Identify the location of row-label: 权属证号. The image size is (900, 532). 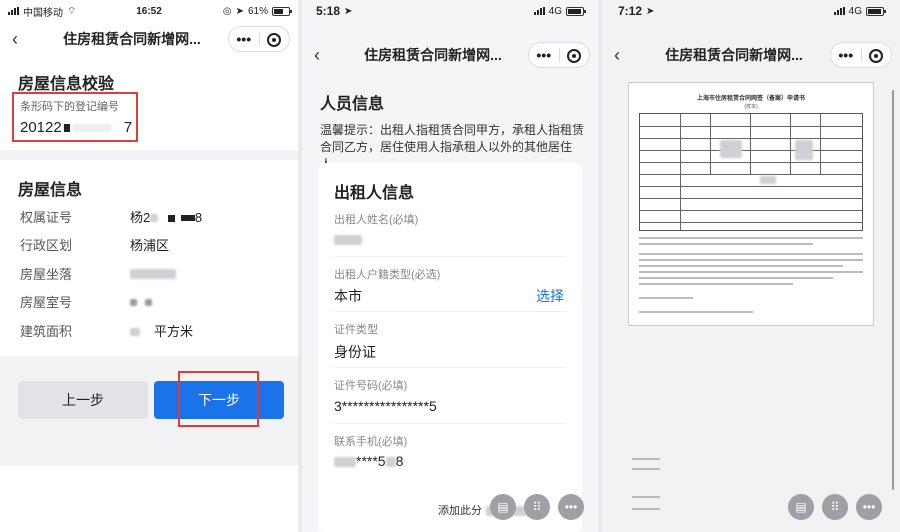
(46, 217).